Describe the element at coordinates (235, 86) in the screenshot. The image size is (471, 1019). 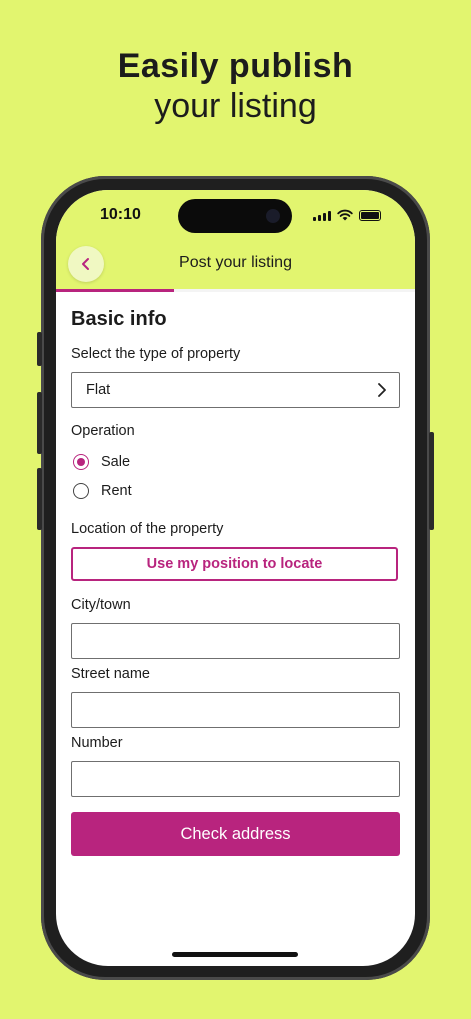
I see `promo-headline: Easily publish your listing` at that location.